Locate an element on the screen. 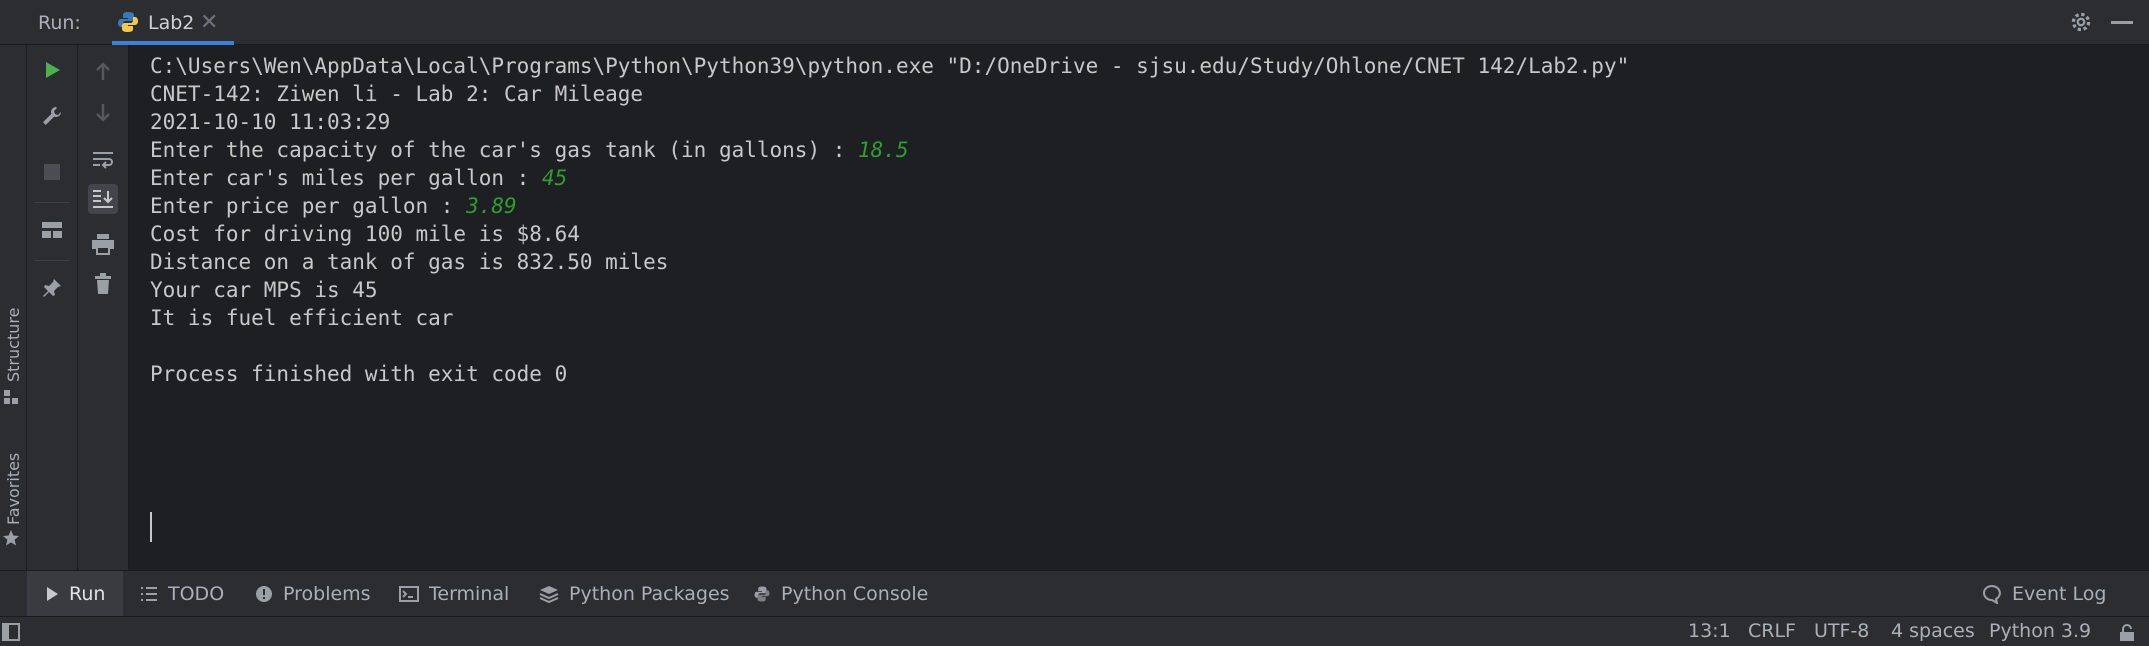 This screenshot has height=646, width=2149. stop-button is located at coordinates (52, 172).